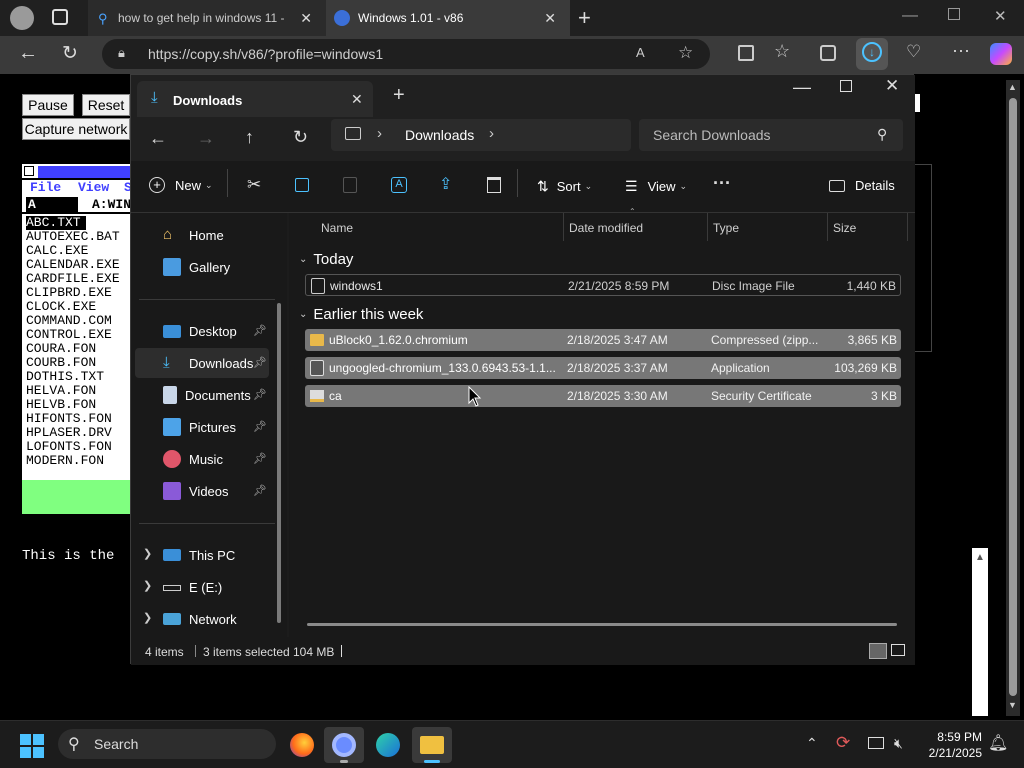  Describe the element at coordinates (60, 17) in the screenshot. I see `tab-actions-icon` at that location.